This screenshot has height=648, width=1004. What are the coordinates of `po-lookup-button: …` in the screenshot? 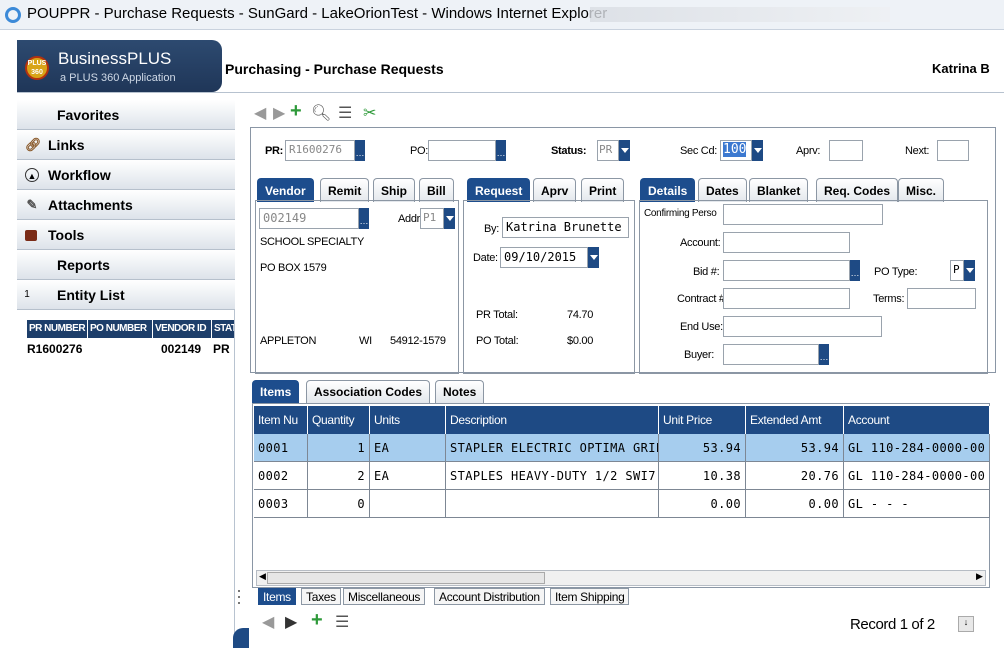 It's located at (501, 150).